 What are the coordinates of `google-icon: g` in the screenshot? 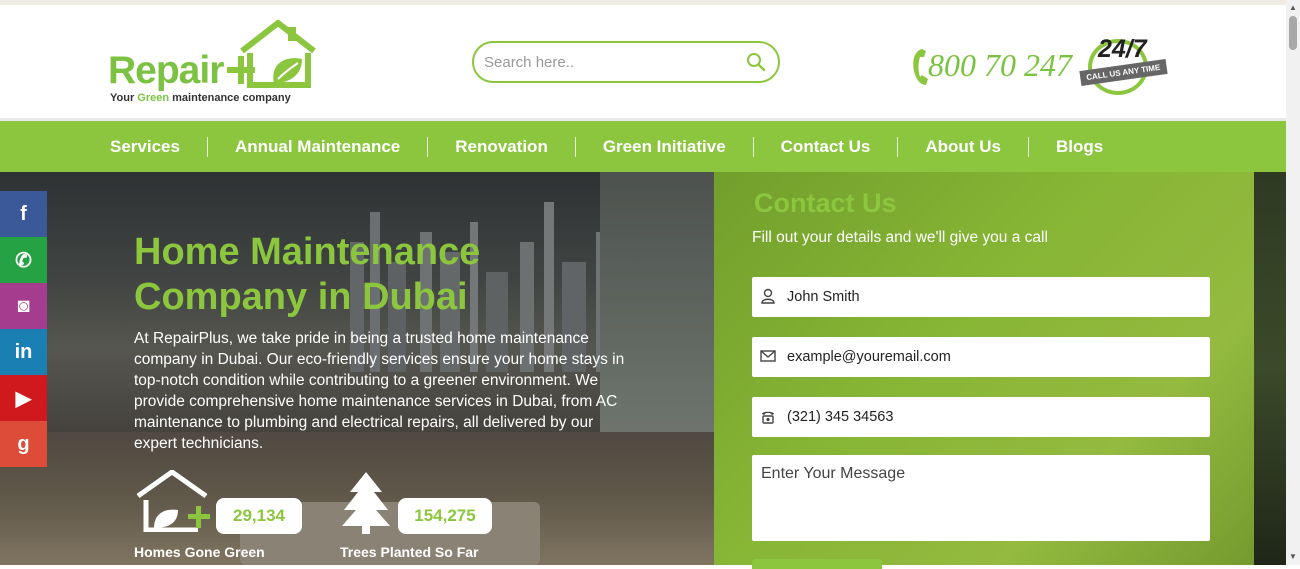 It's located at (23, 444).